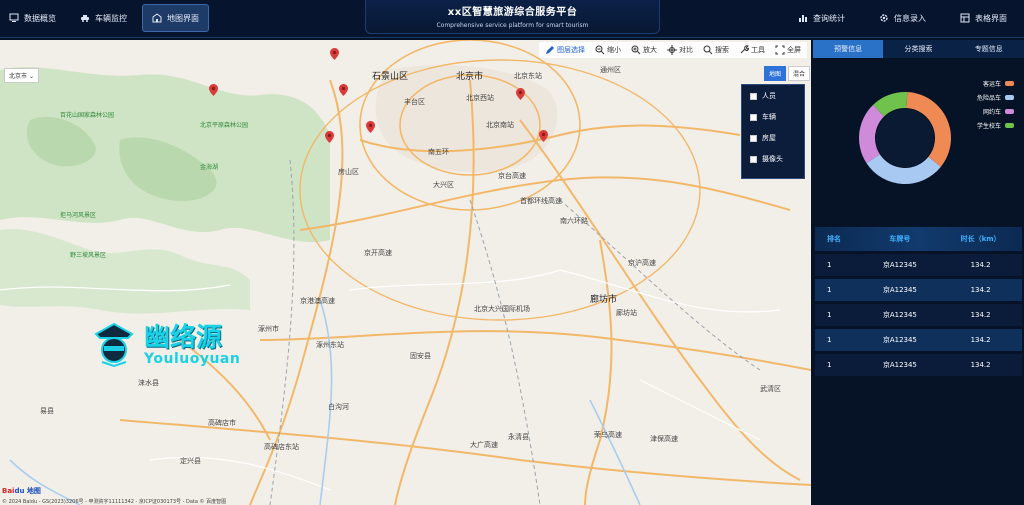 Image resolution: width=1024 pixels, height=505 pixels. What do you see at coordinates (995, 111) in the screenshot?
I see `legend-item: 网约车` at bounding box center [995, 111].